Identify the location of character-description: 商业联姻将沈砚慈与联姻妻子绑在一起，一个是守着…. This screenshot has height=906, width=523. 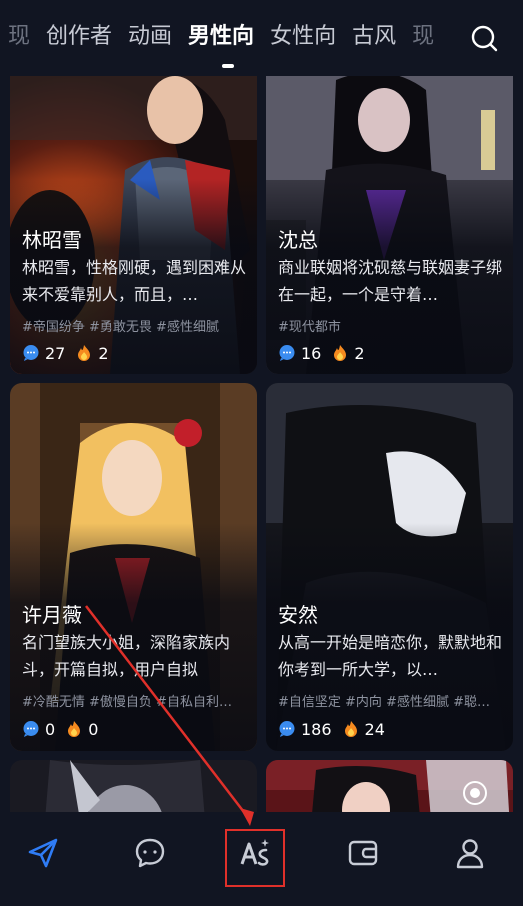
(390, 281).